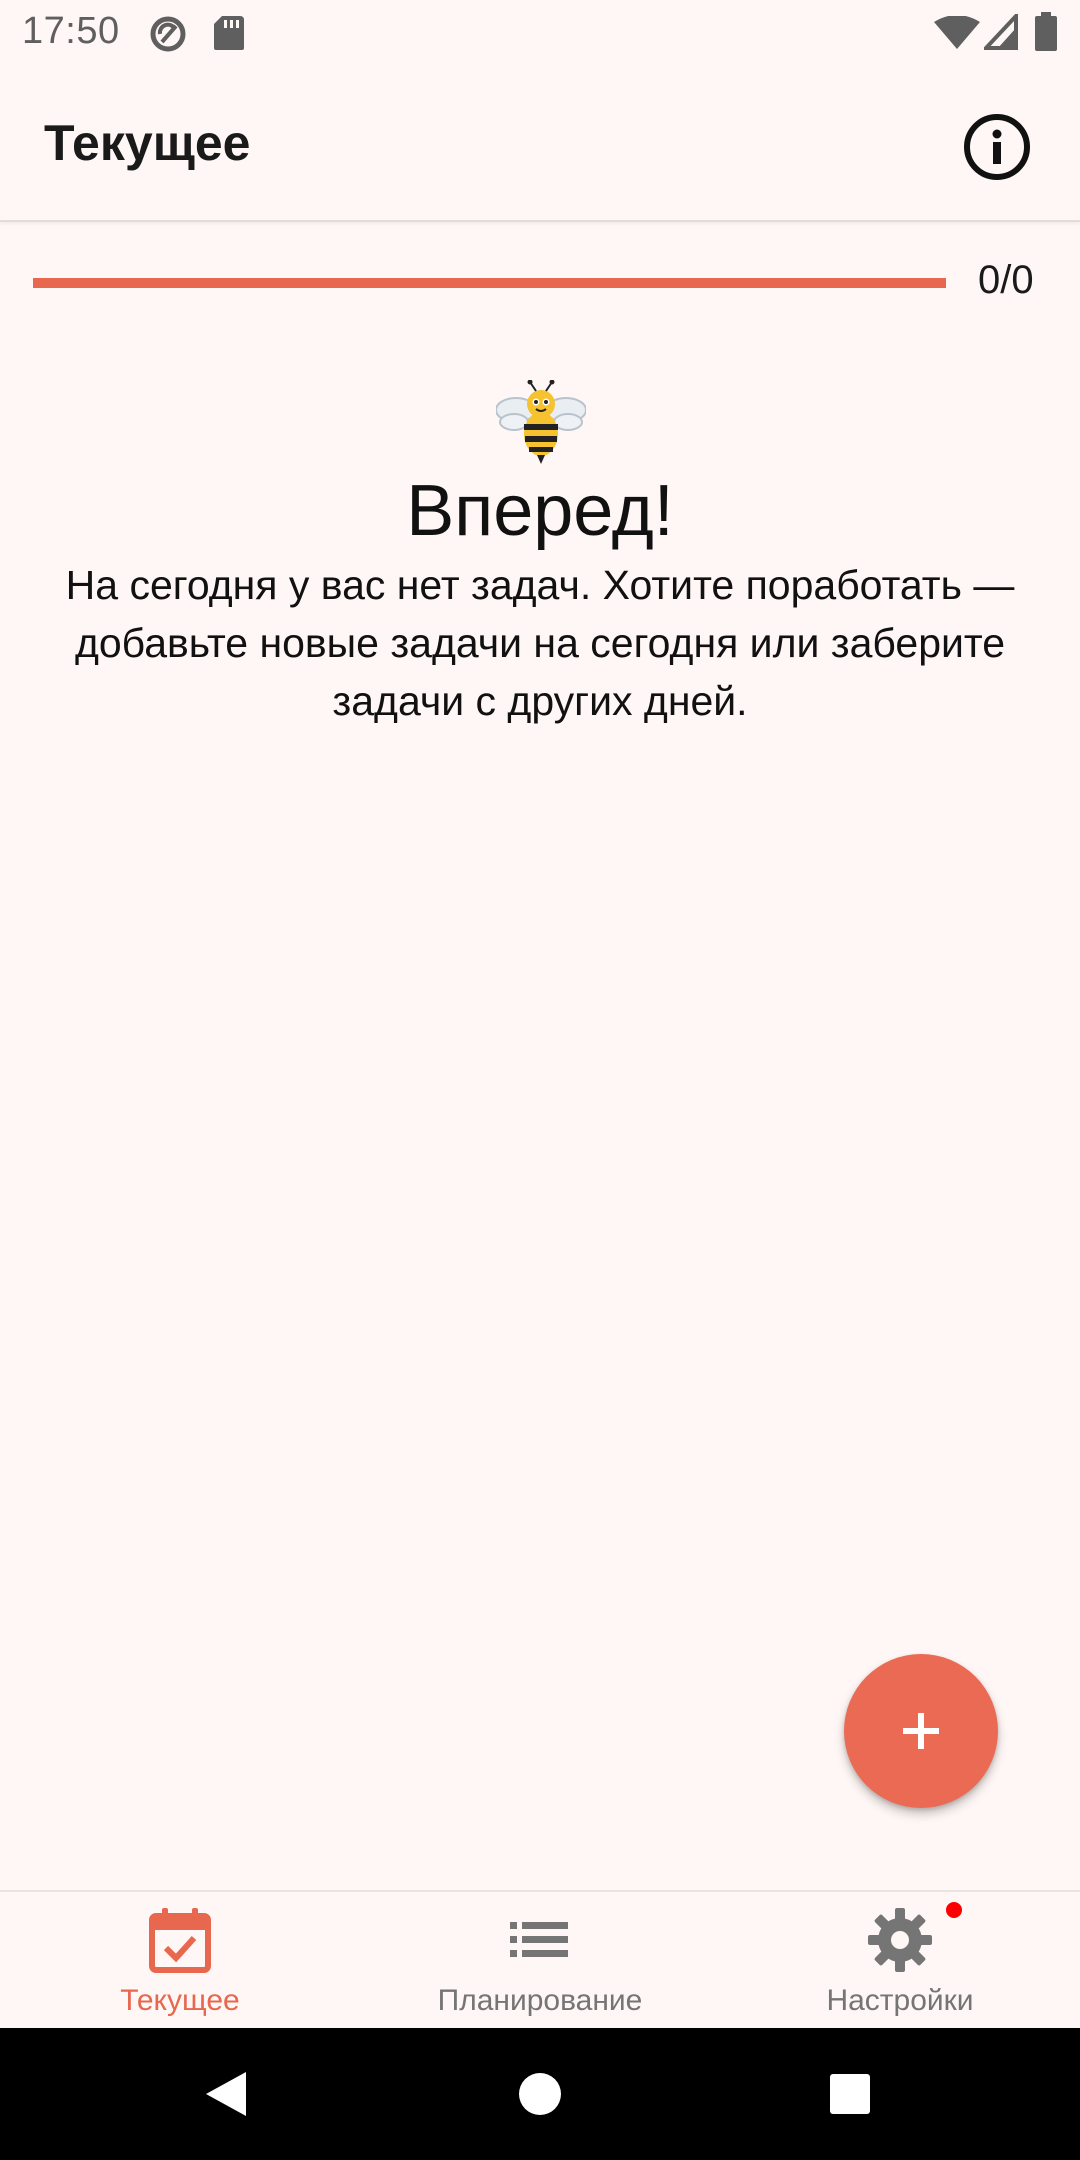 Image resolution: width=1080 pixels, height=2160 pixels. I want to click on empty-state-title: Вперед!, so click(540, 511).